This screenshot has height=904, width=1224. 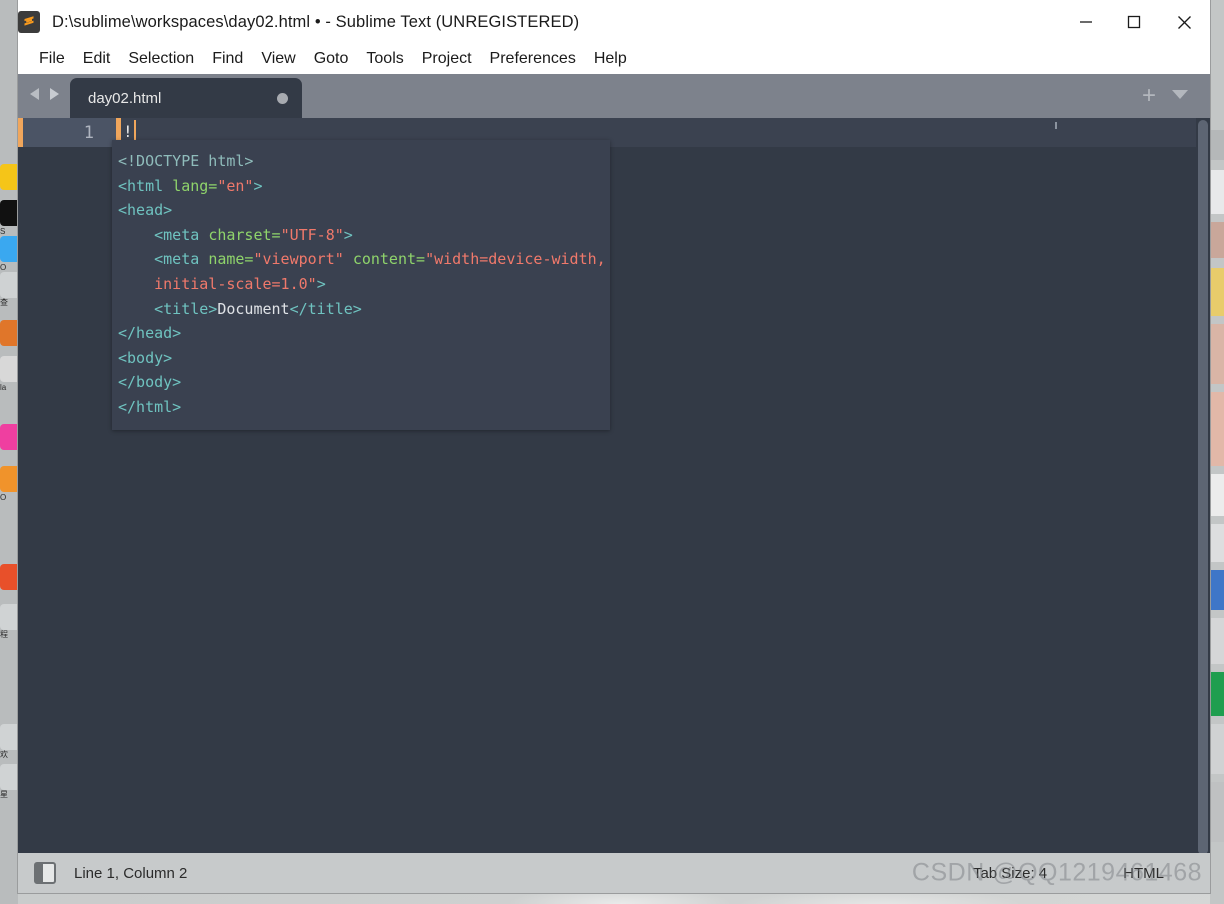 I want to click on maximize-button, so click(x=1134, y=22).